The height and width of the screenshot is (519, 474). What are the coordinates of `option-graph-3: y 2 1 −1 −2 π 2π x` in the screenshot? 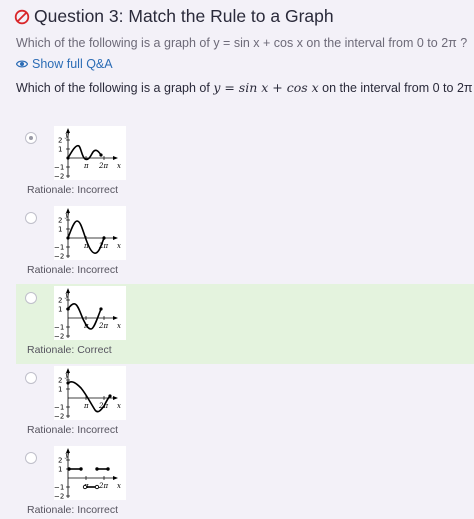 It's located at (90, 313).